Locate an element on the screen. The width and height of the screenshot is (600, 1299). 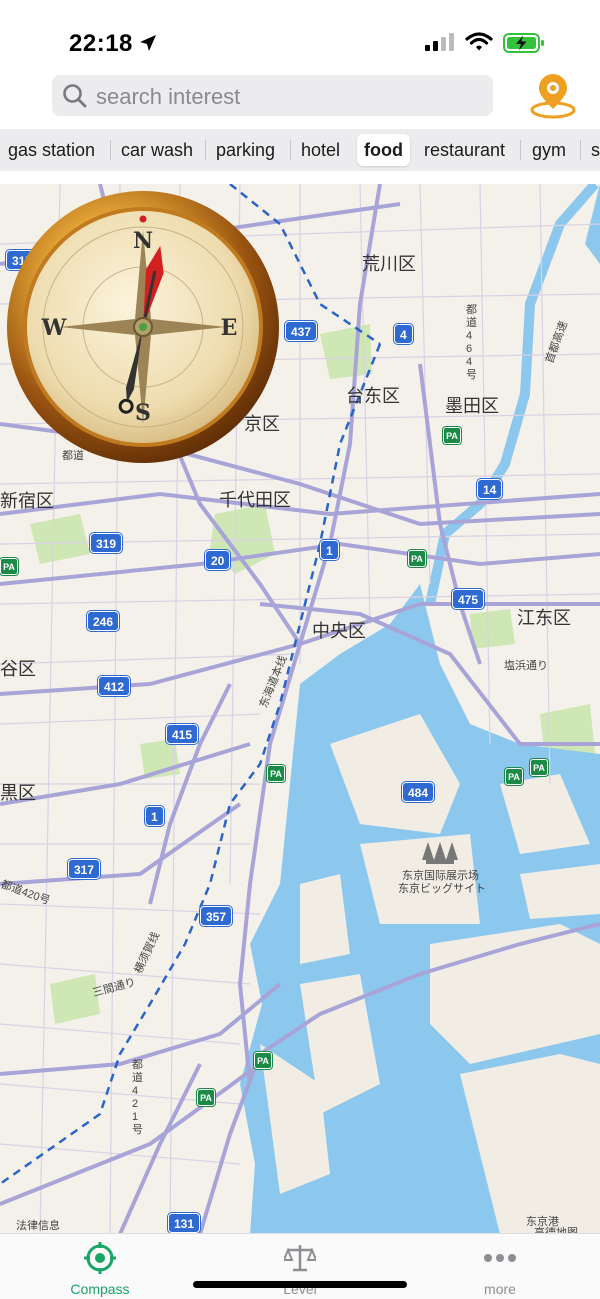
road-toto421-label: 都道421号 is located at coordinates (137, 1097).